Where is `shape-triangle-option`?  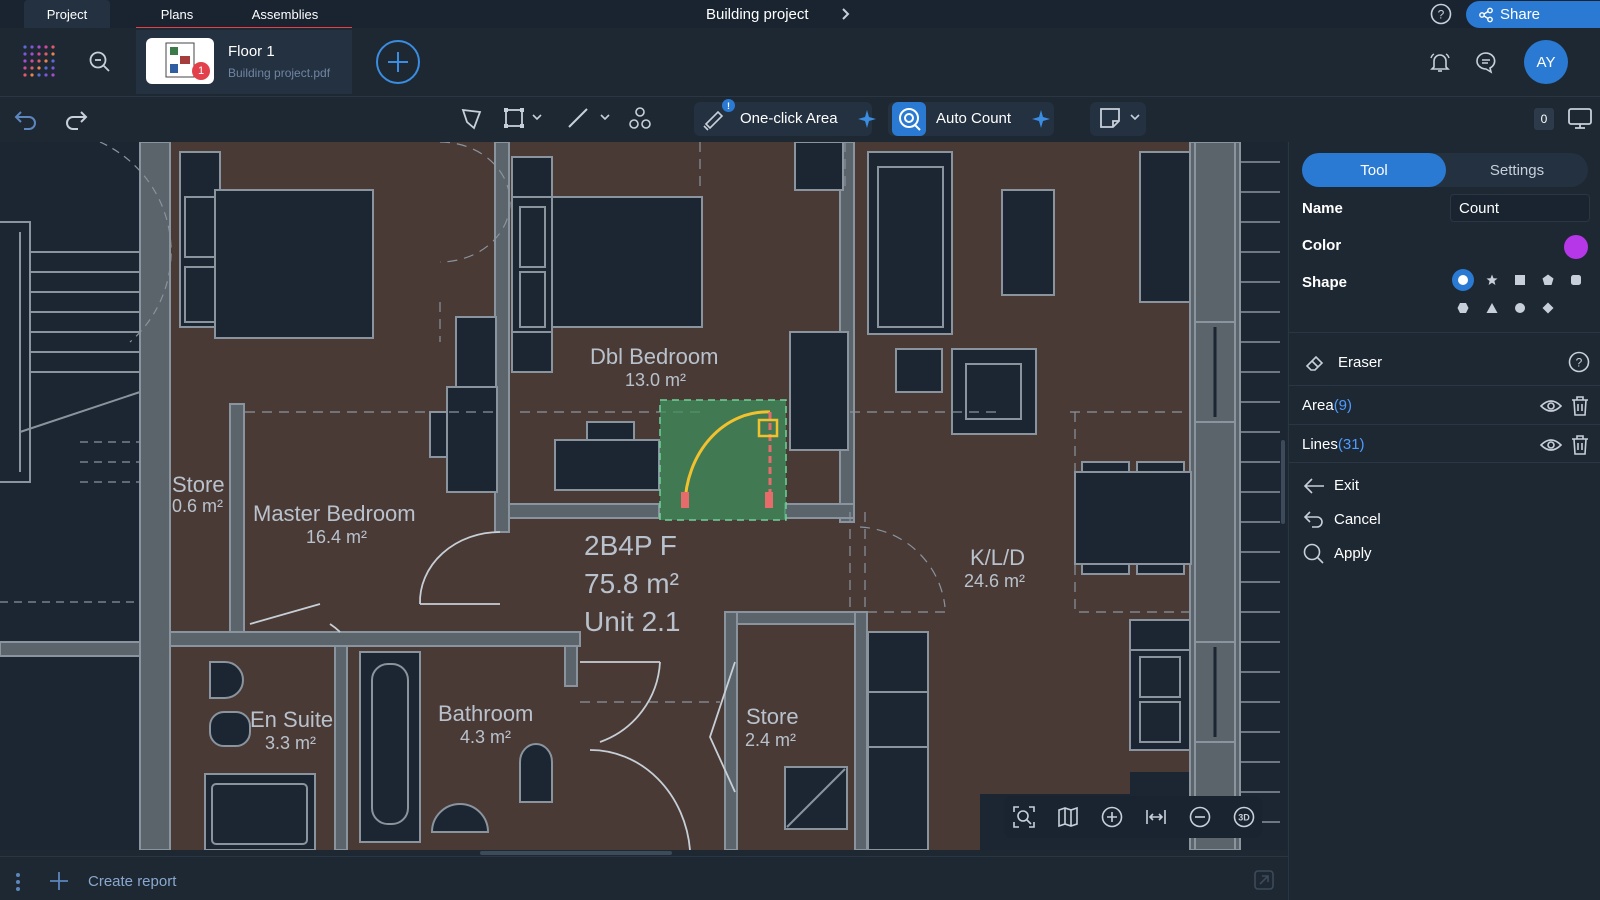 shape-triangle-option is located at coordinates (1492, 308).